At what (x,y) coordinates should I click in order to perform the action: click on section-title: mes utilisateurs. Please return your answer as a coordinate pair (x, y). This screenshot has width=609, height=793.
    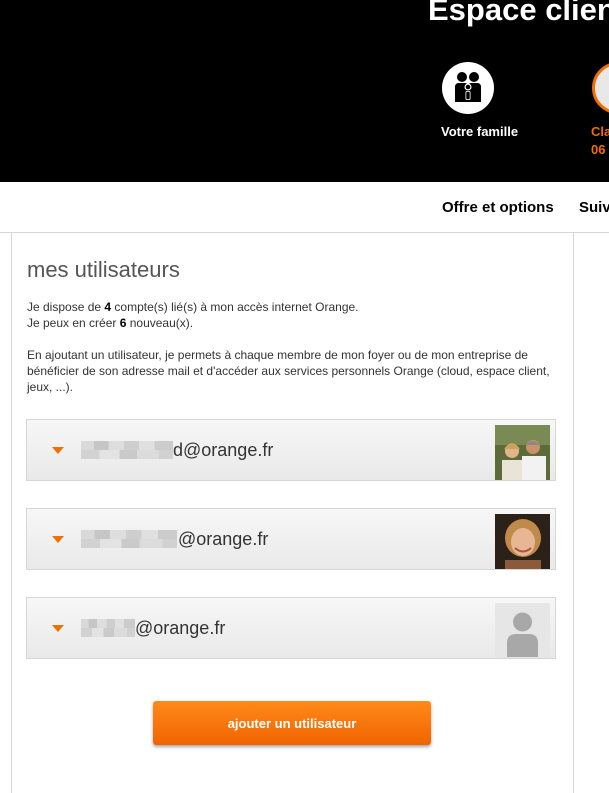
    Looking at the image, I should click on (103, 269).